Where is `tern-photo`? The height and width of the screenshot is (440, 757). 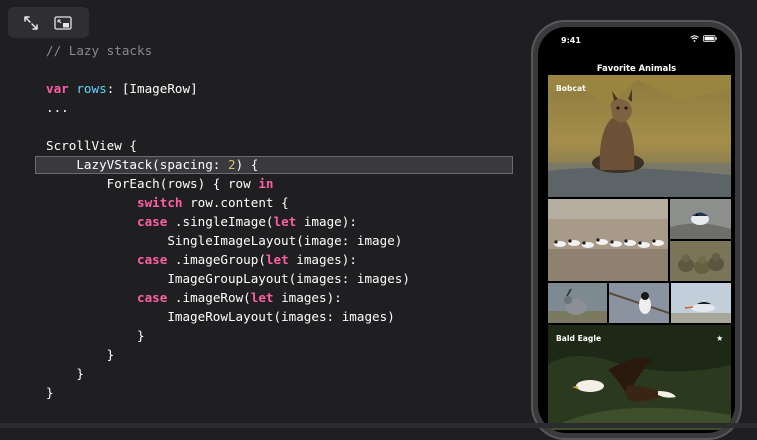 tern-photo is located at coordinates (701, 303).